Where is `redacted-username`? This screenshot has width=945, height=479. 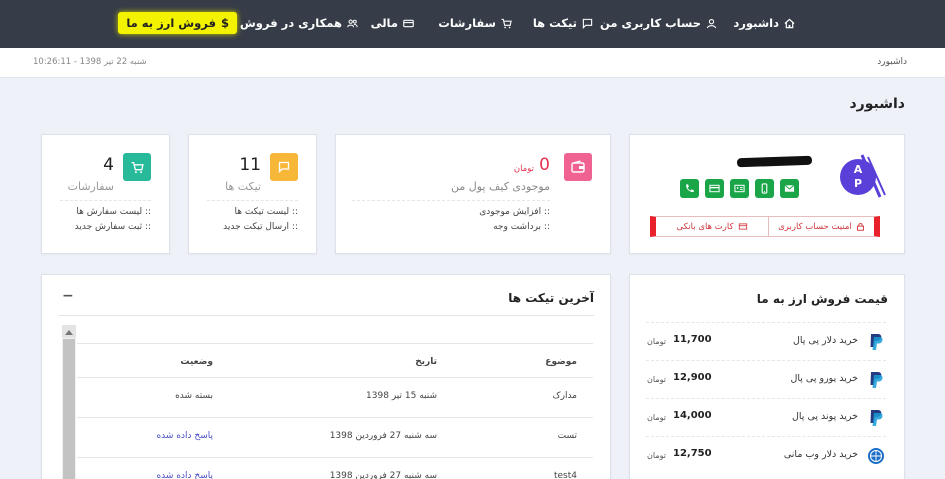
redacted-username is located at coordinates (774, 161).